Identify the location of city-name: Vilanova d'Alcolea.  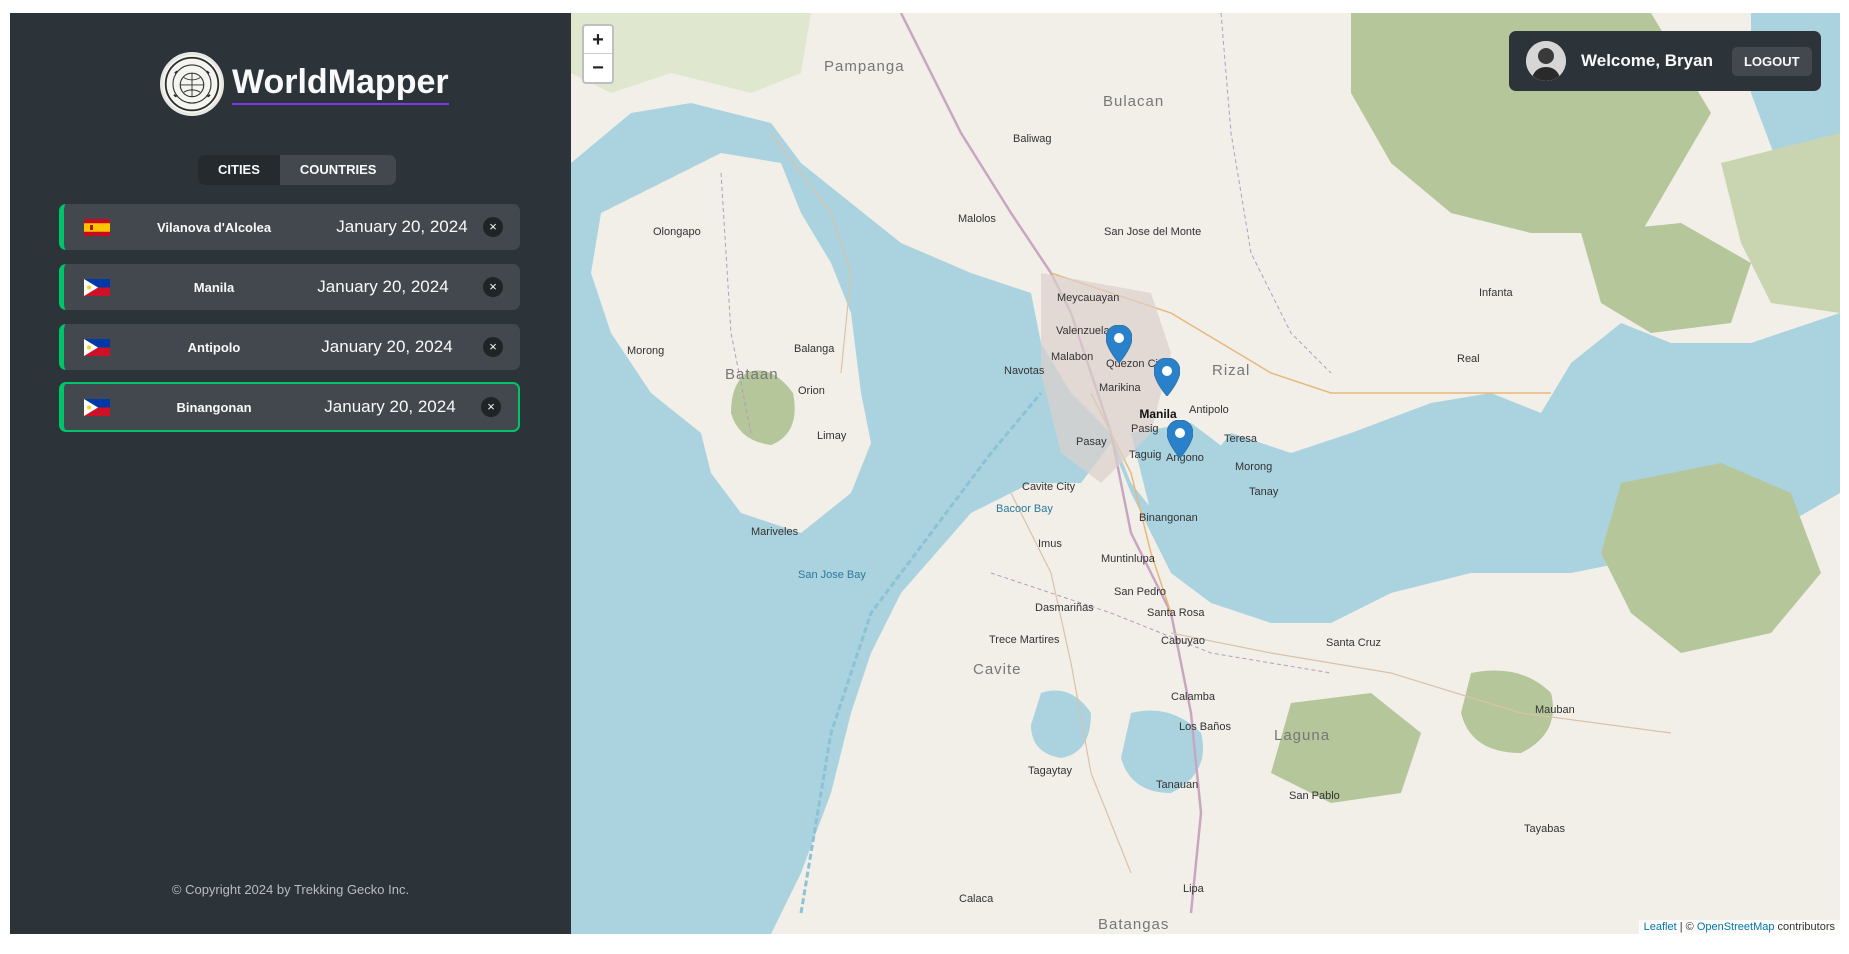
(214, 227).